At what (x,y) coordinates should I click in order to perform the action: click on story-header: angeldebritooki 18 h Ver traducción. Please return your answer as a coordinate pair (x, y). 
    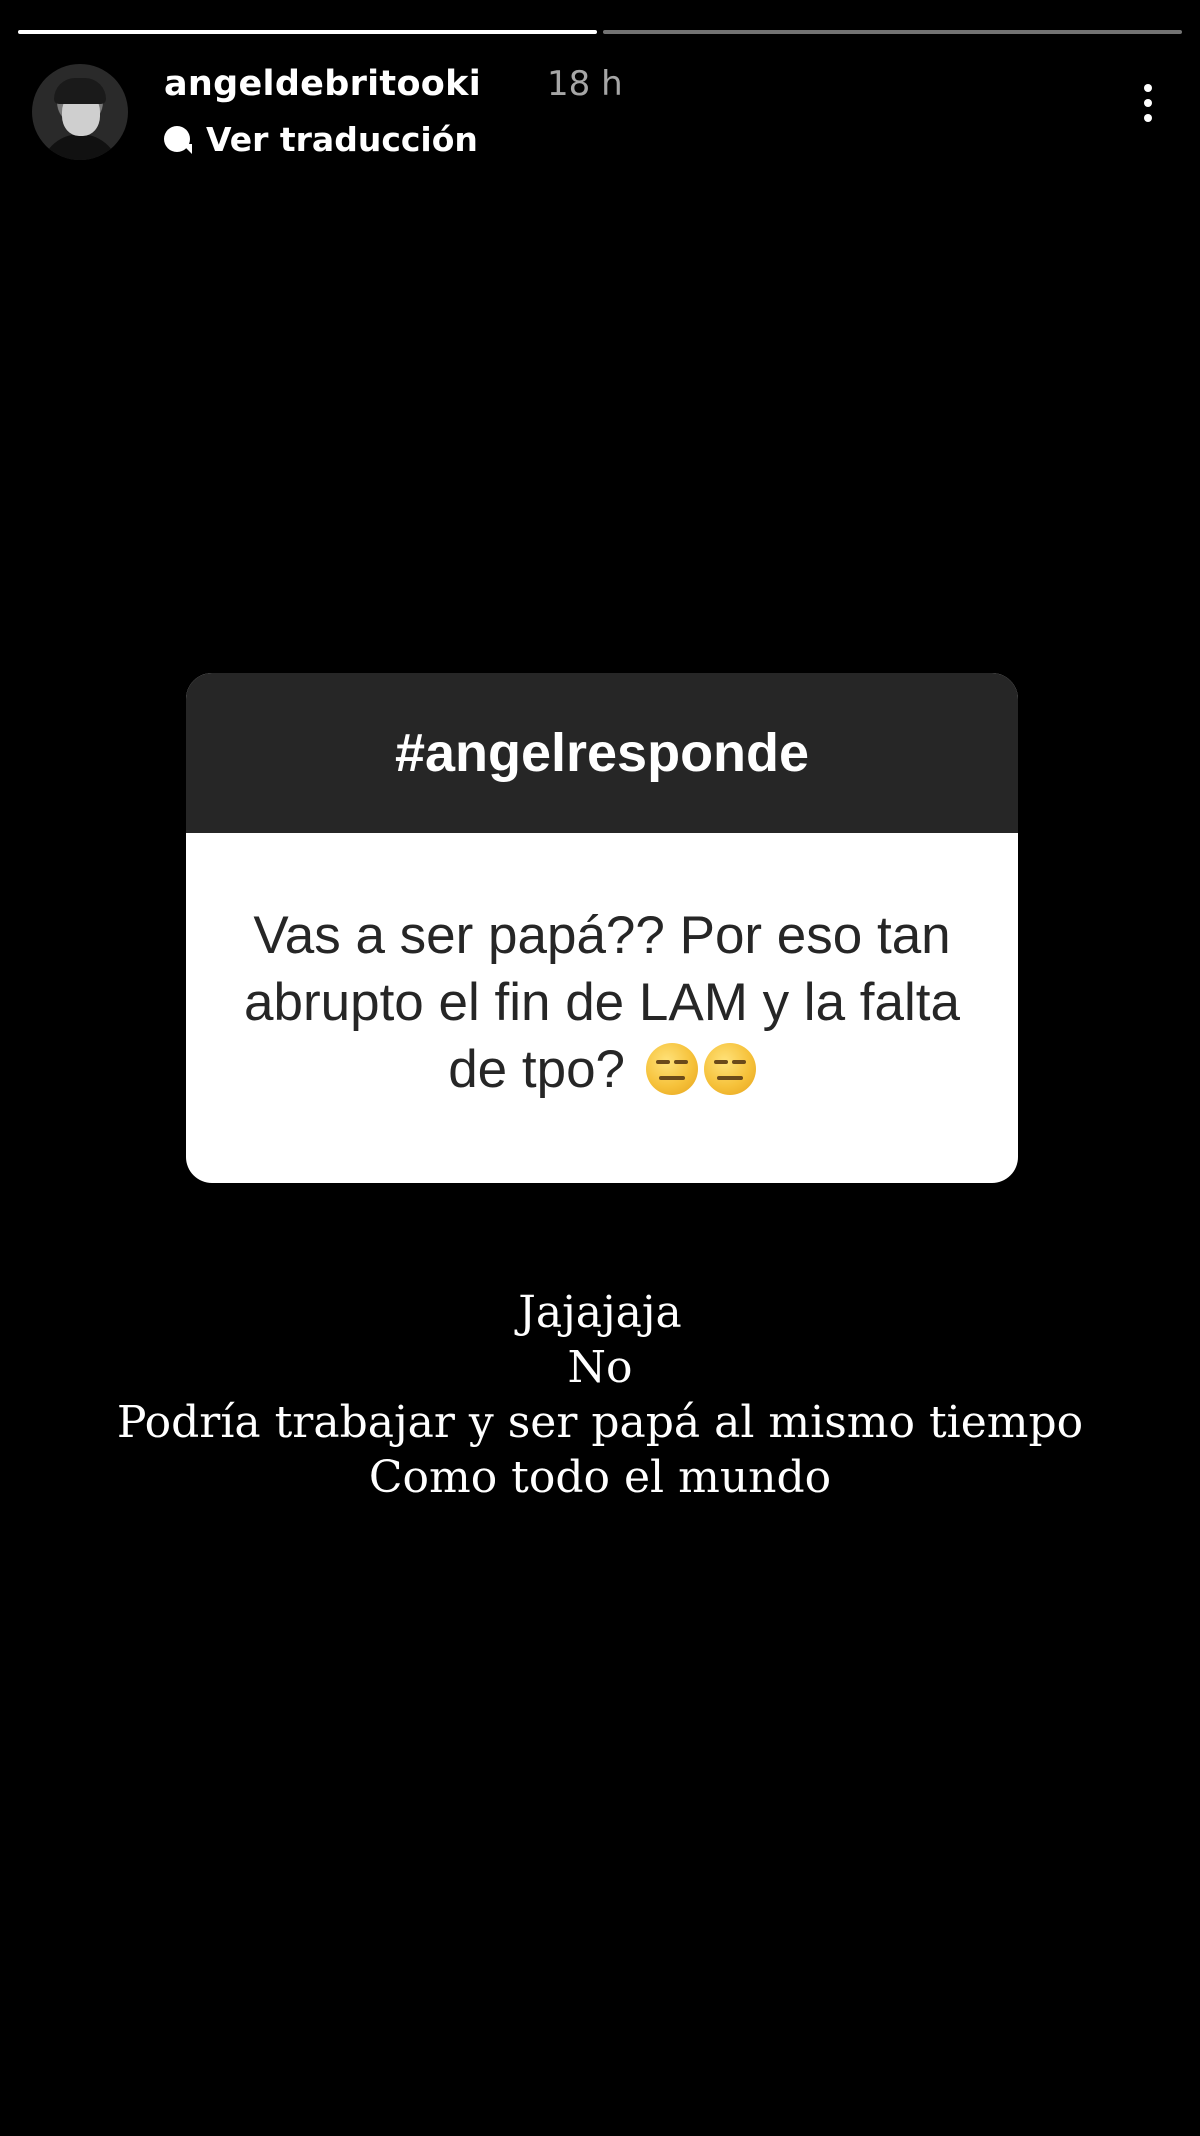
    Looking at the image, I should click on (600, 112).